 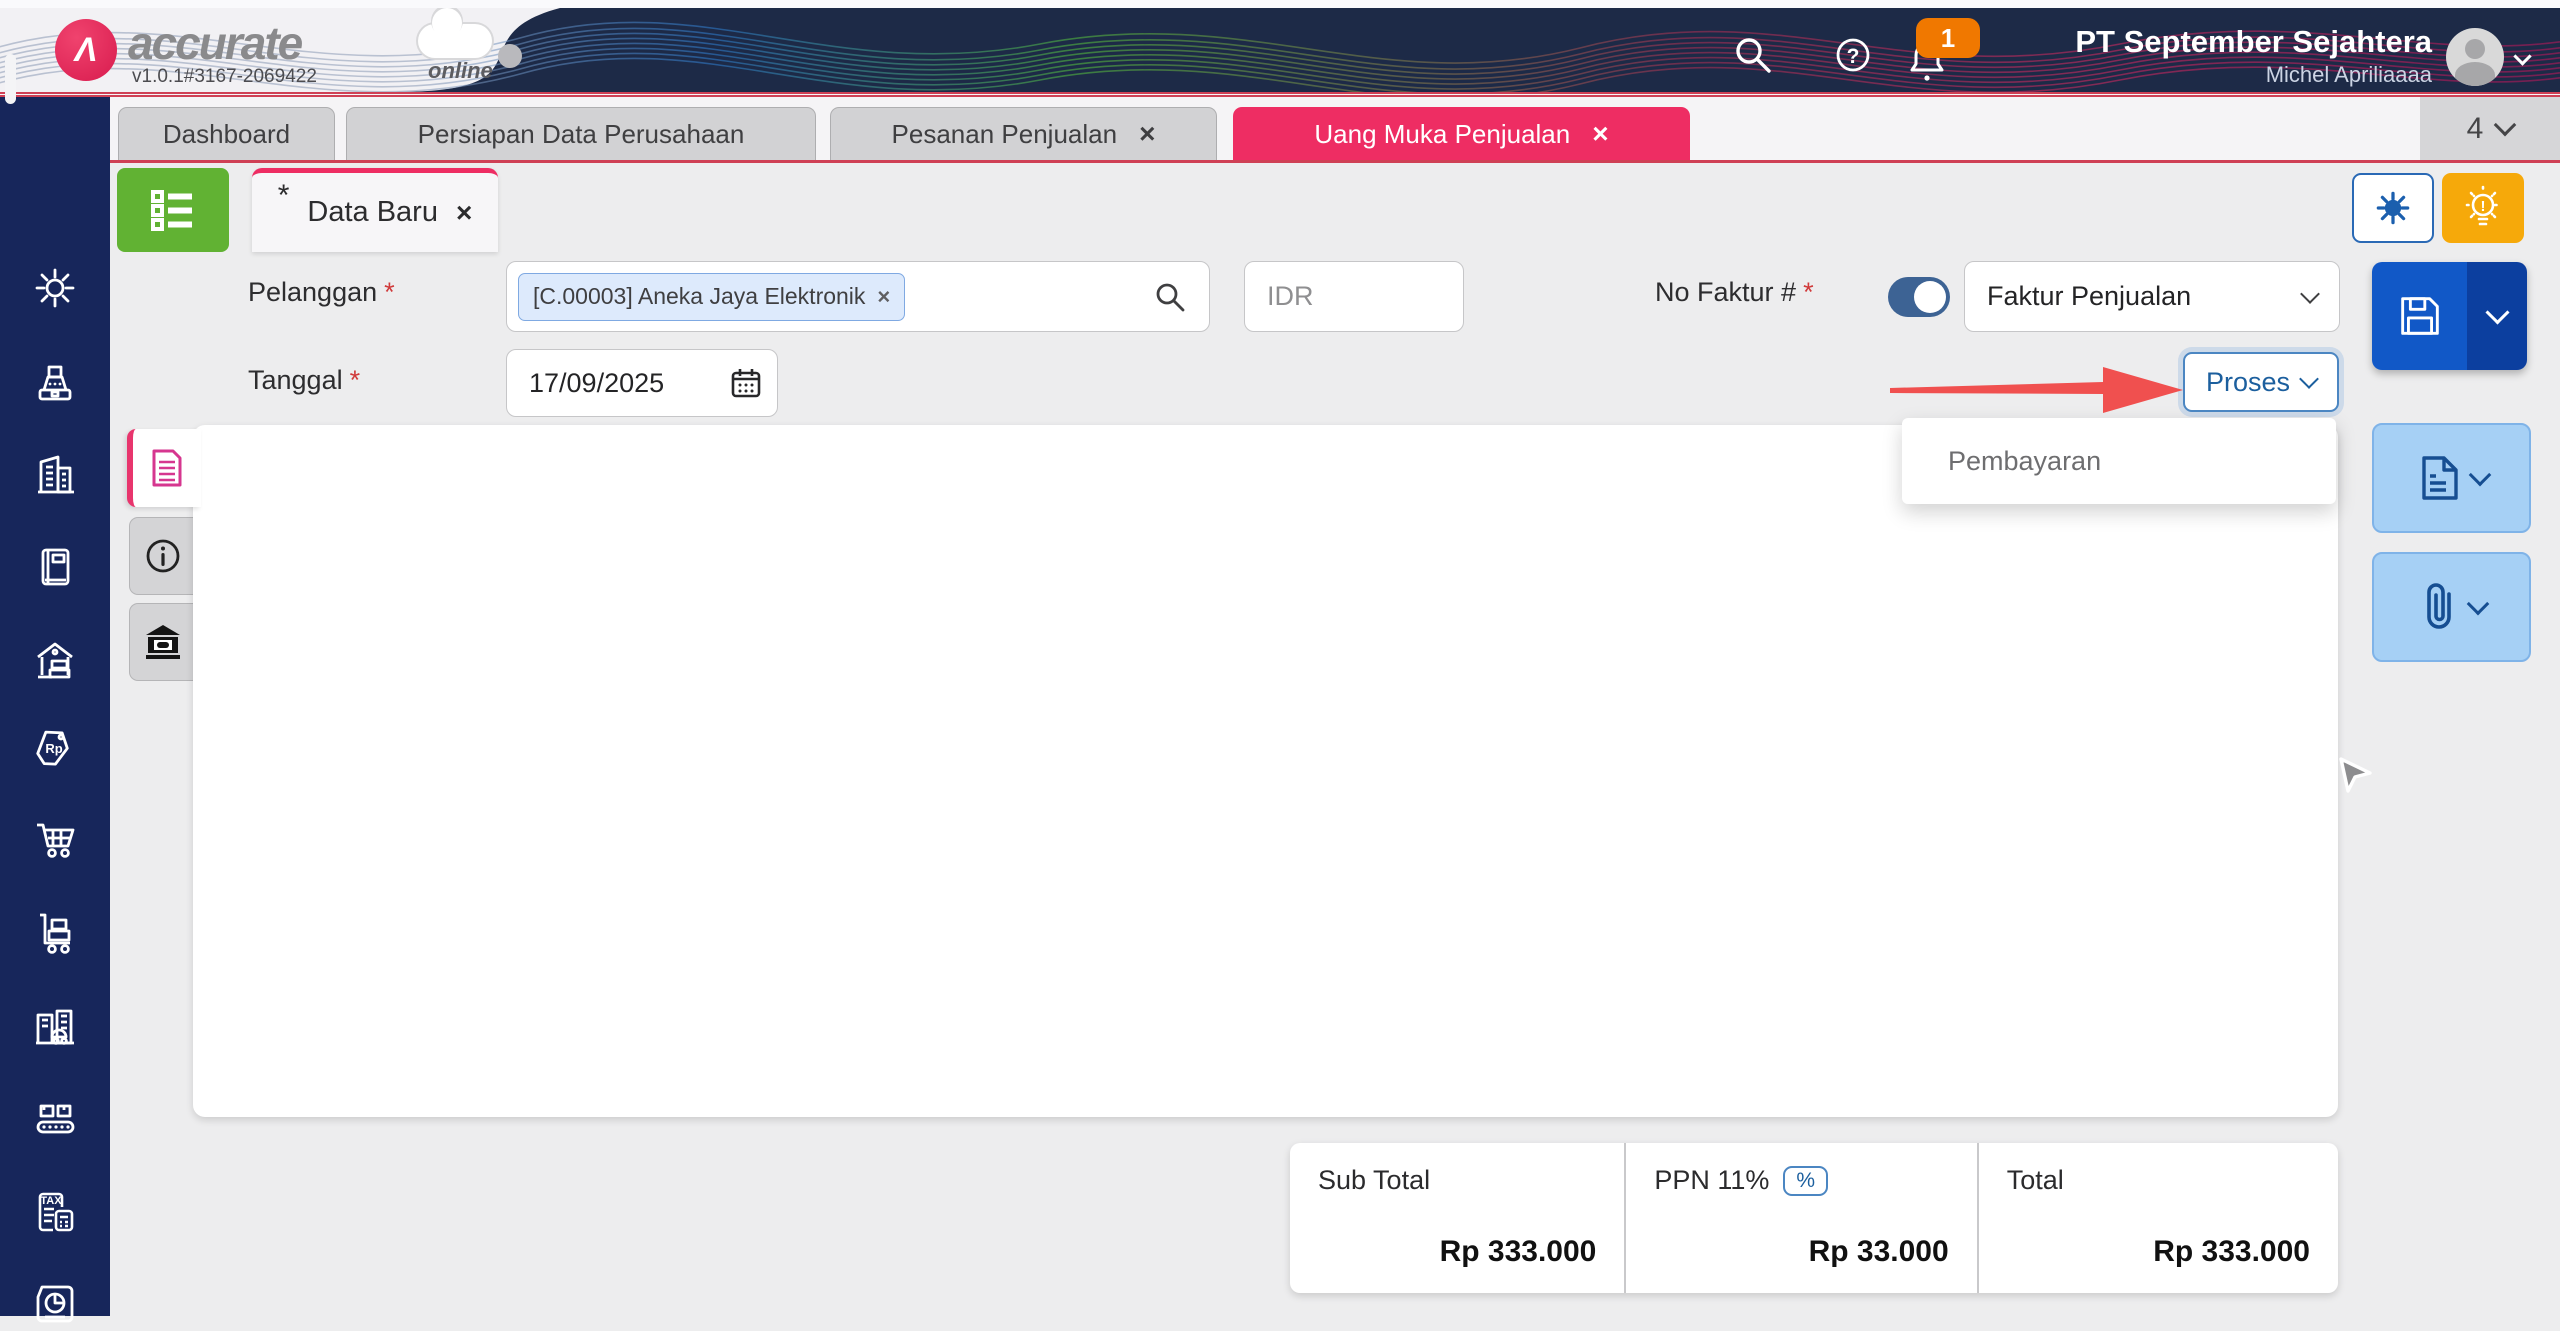 I want to click on doc-tab-data-baru: * Data Baru ×, so click(x=375, y=210).